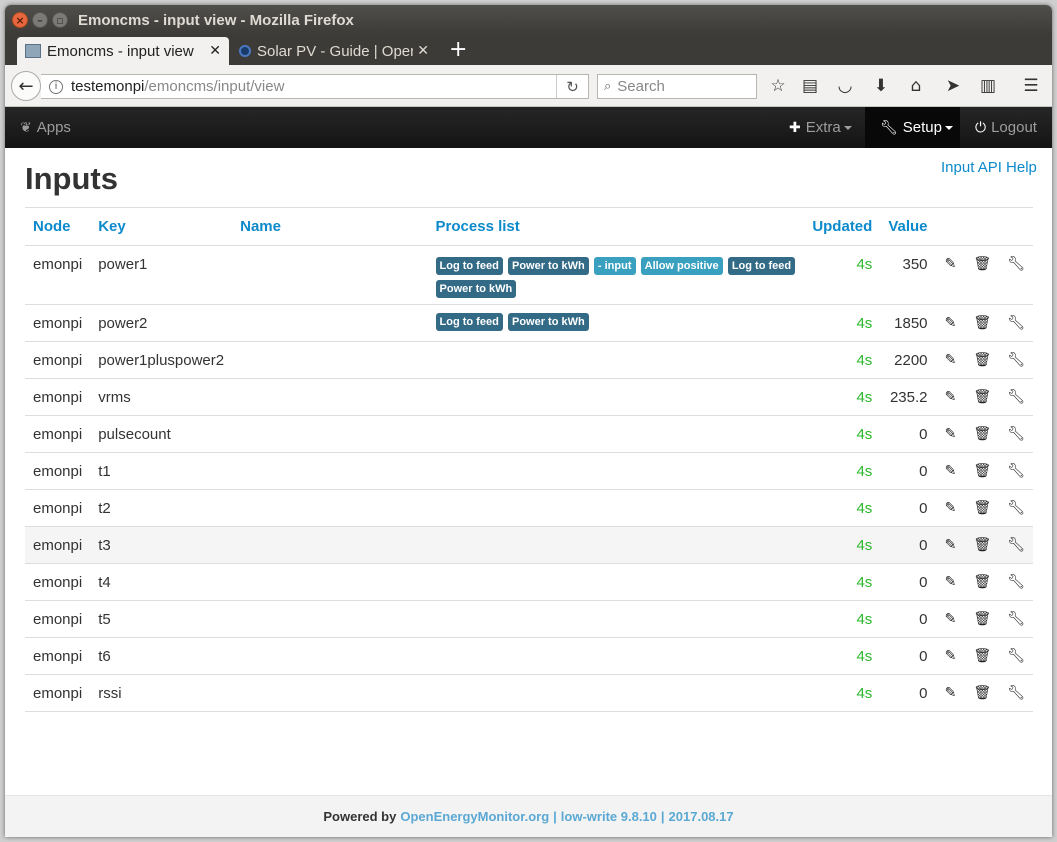 The height and width of the screenshot is (842, 1057). I want to click on send-icon: ➤, so click(953, 86).